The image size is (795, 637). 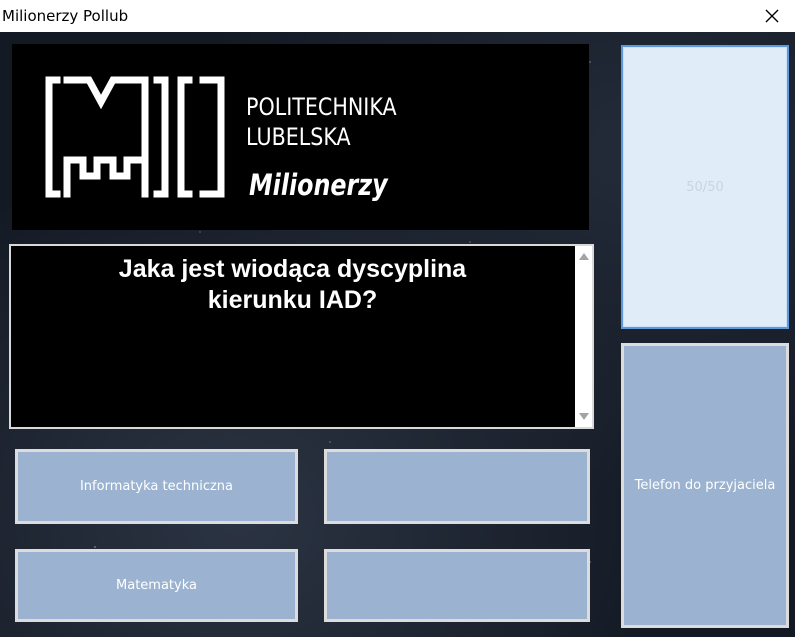 What do you see at coordinates (584, 416) in the screenshot?
I see `scroll-down-arrow-icon` at bounding box center [584, 416].